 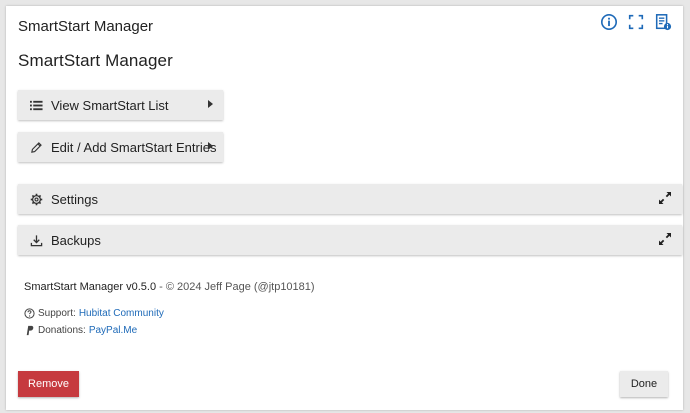 What do you see at coordinates (113, 330) in the screenshot?
I see `paypal-me-link: PayPal.Me` at bounding box center [113, 330].